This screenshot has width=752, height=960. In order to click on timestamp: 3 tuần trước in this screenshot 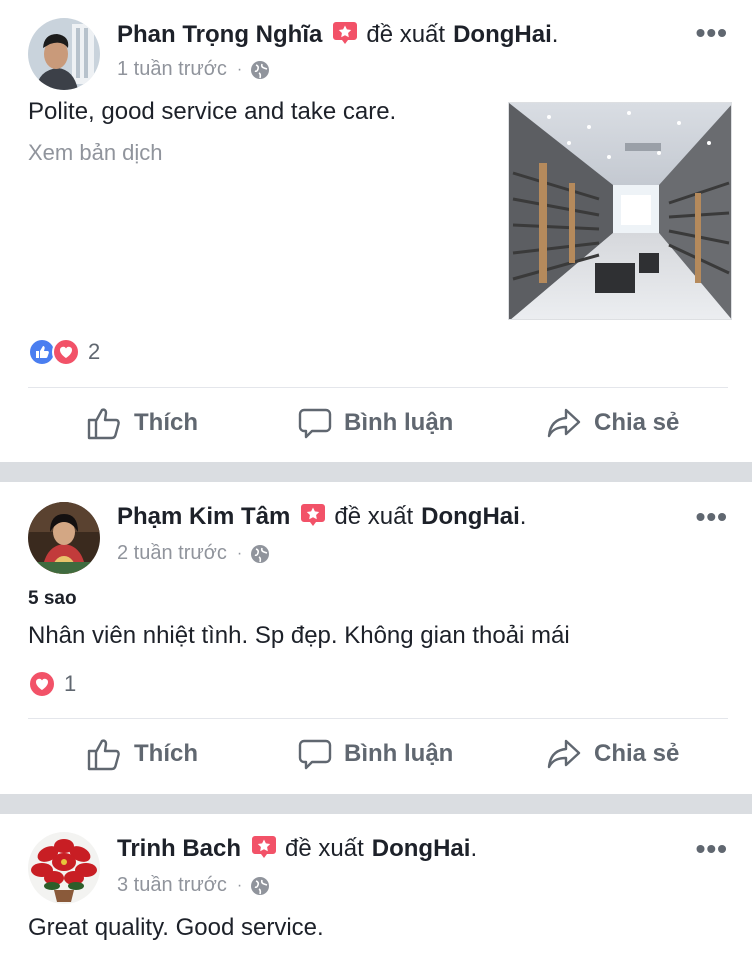, I will do `click(172, 885)`.